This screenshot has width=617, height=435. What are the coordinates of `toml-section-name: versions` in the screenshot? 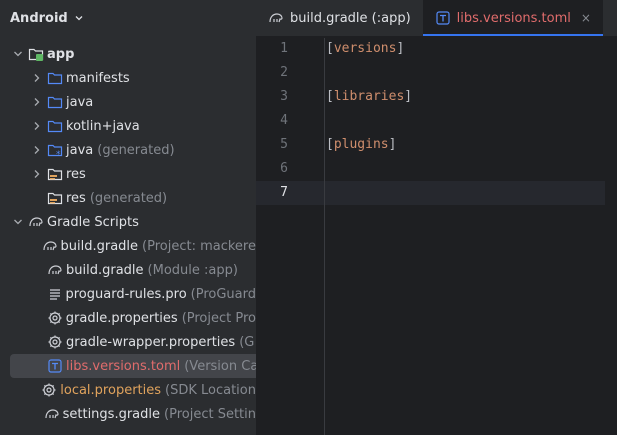 It's located at (365, 48).